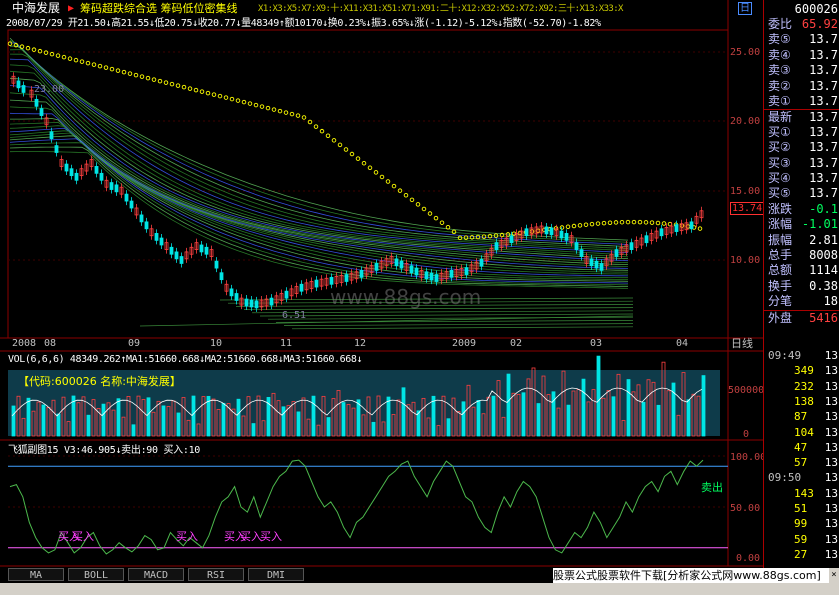  I want to click on quote-row: 卖① 13.7, so click(801, 101).